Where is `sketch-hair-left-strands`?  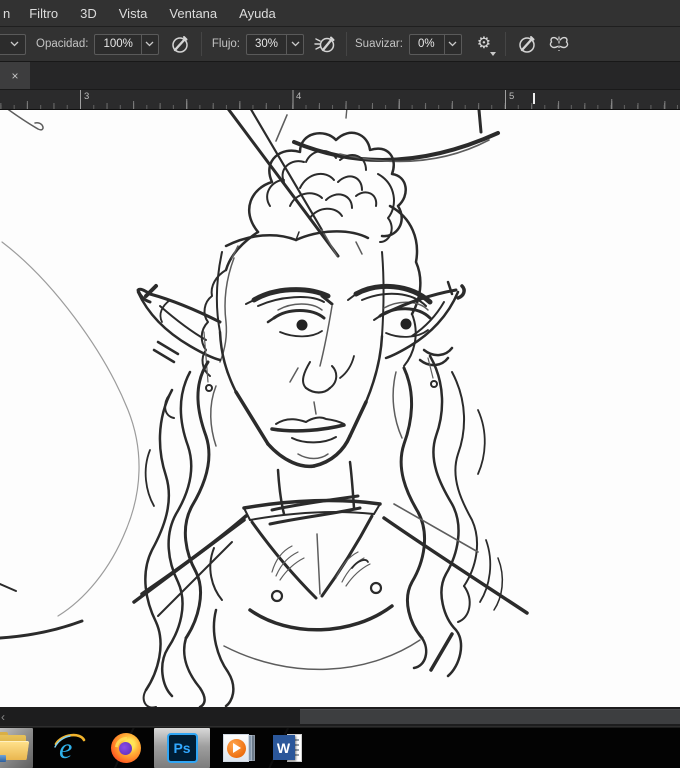
sketch-hair-left-strands is located at coordinates (188, 533).